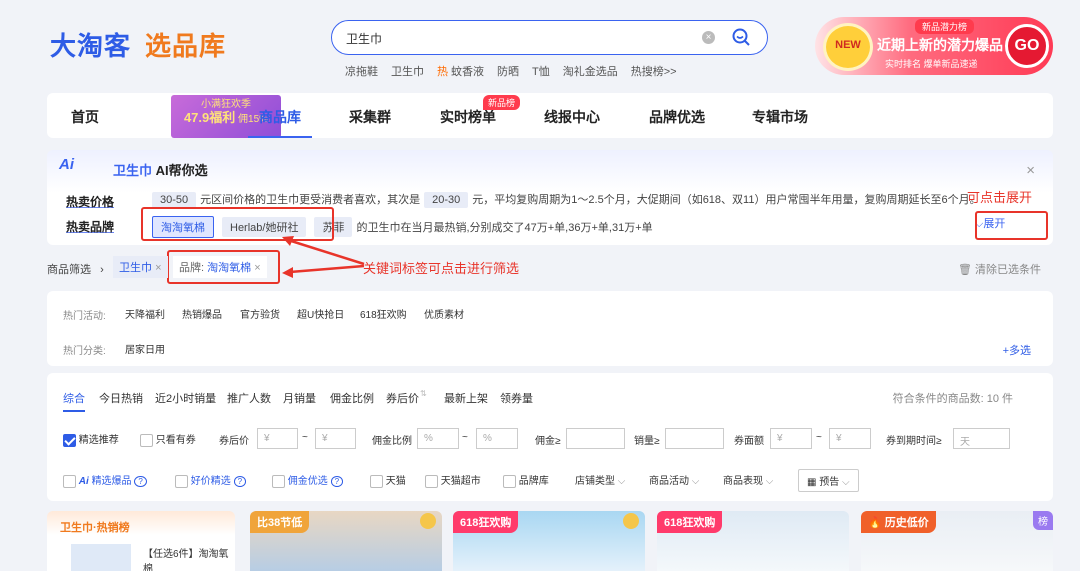 The height and width of the screenshot is (571, 1080). Describe the element at coordinates (74, 398) in the screenshot. I see `sort-tab: 综合` at that location.